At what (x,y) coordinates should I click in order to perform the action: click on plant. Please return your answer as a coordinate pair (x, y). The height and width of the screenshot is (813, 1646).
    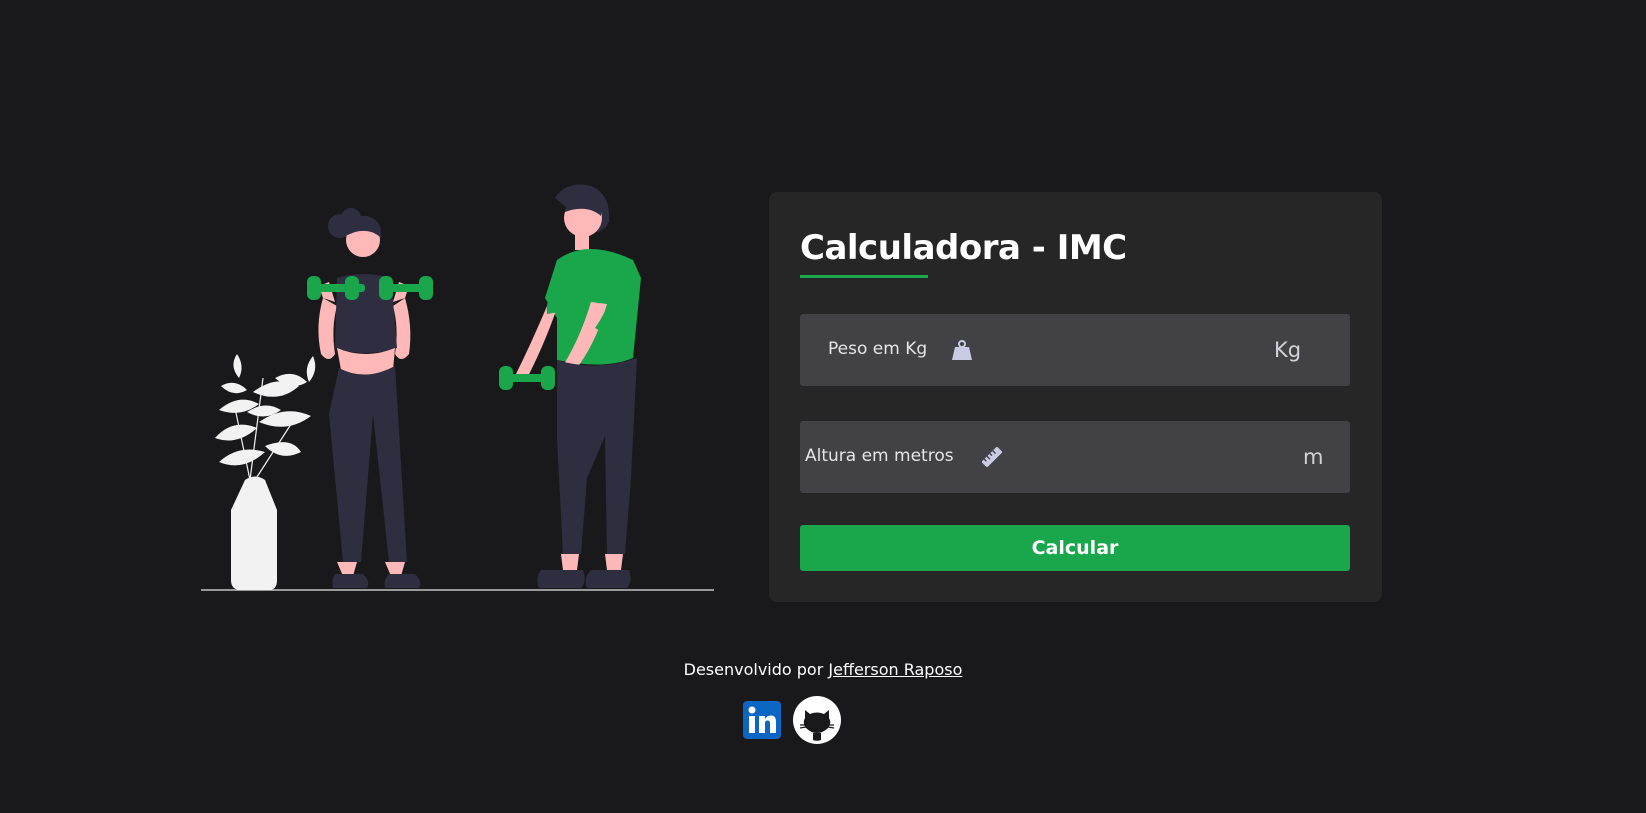
    Looking at the image, I should click on (265, 472).